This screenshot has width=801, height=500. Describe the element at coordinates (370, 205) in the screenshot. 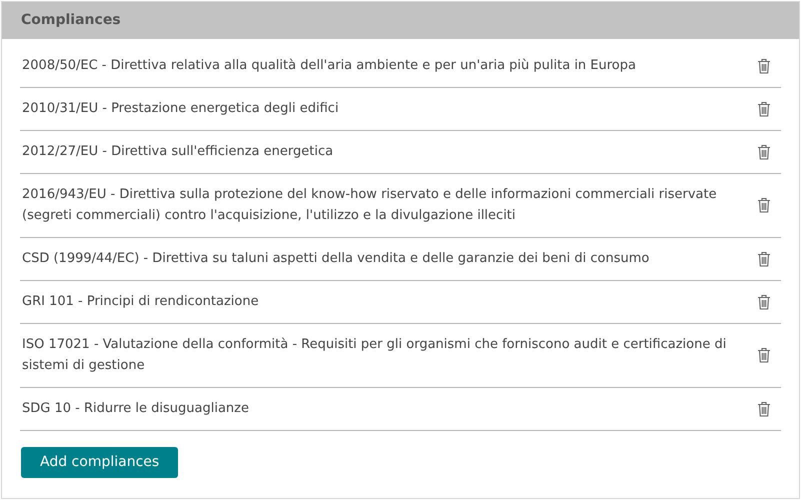

I see `compliance-text: 2016/943/EU - Direttiva sulla protezione del know-how riservato e delle informazioni commerciali riservate (segreti commerciali) contro l'acquisizione, l'utilizzo e la divulgazione illeciti` at that location.